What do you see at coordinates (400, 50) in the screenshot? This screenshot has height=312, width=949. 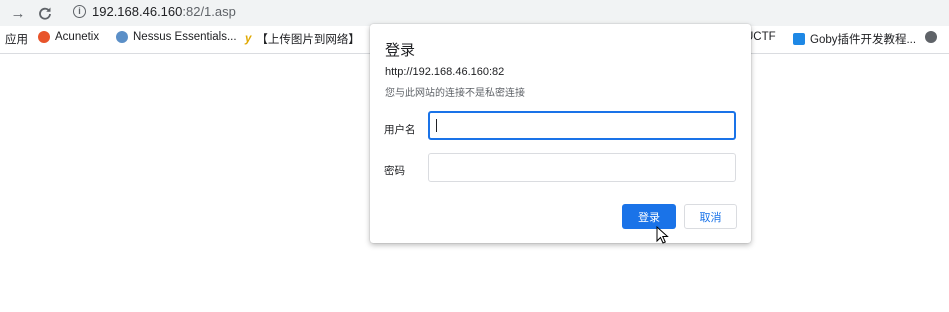 I see `dialog-title: 登录` at bounding box center [400, 50].